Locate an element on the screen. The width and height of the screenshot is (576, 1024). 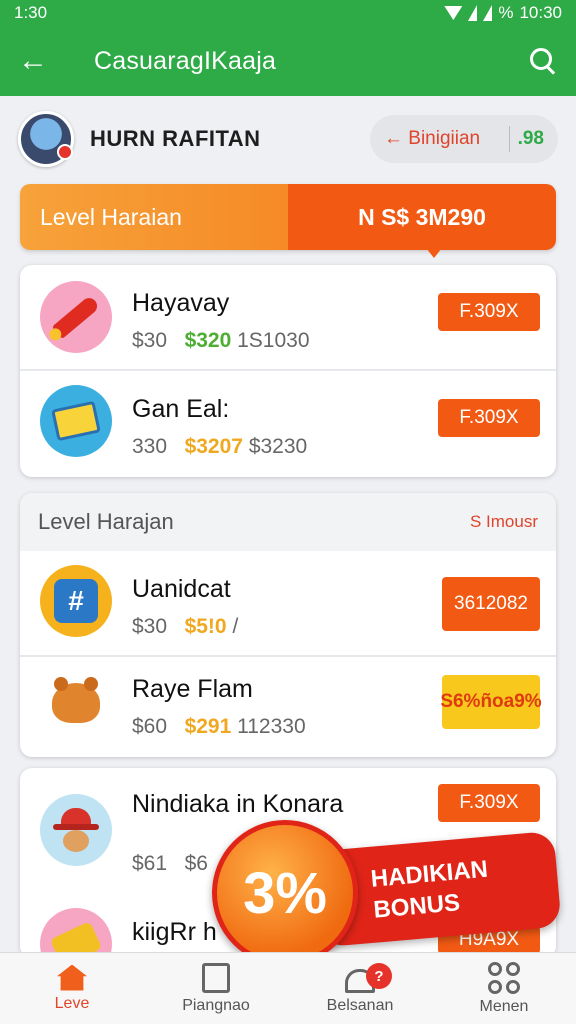
discount-tag: S6% ñoa9% is located at coordinates (491, 702).